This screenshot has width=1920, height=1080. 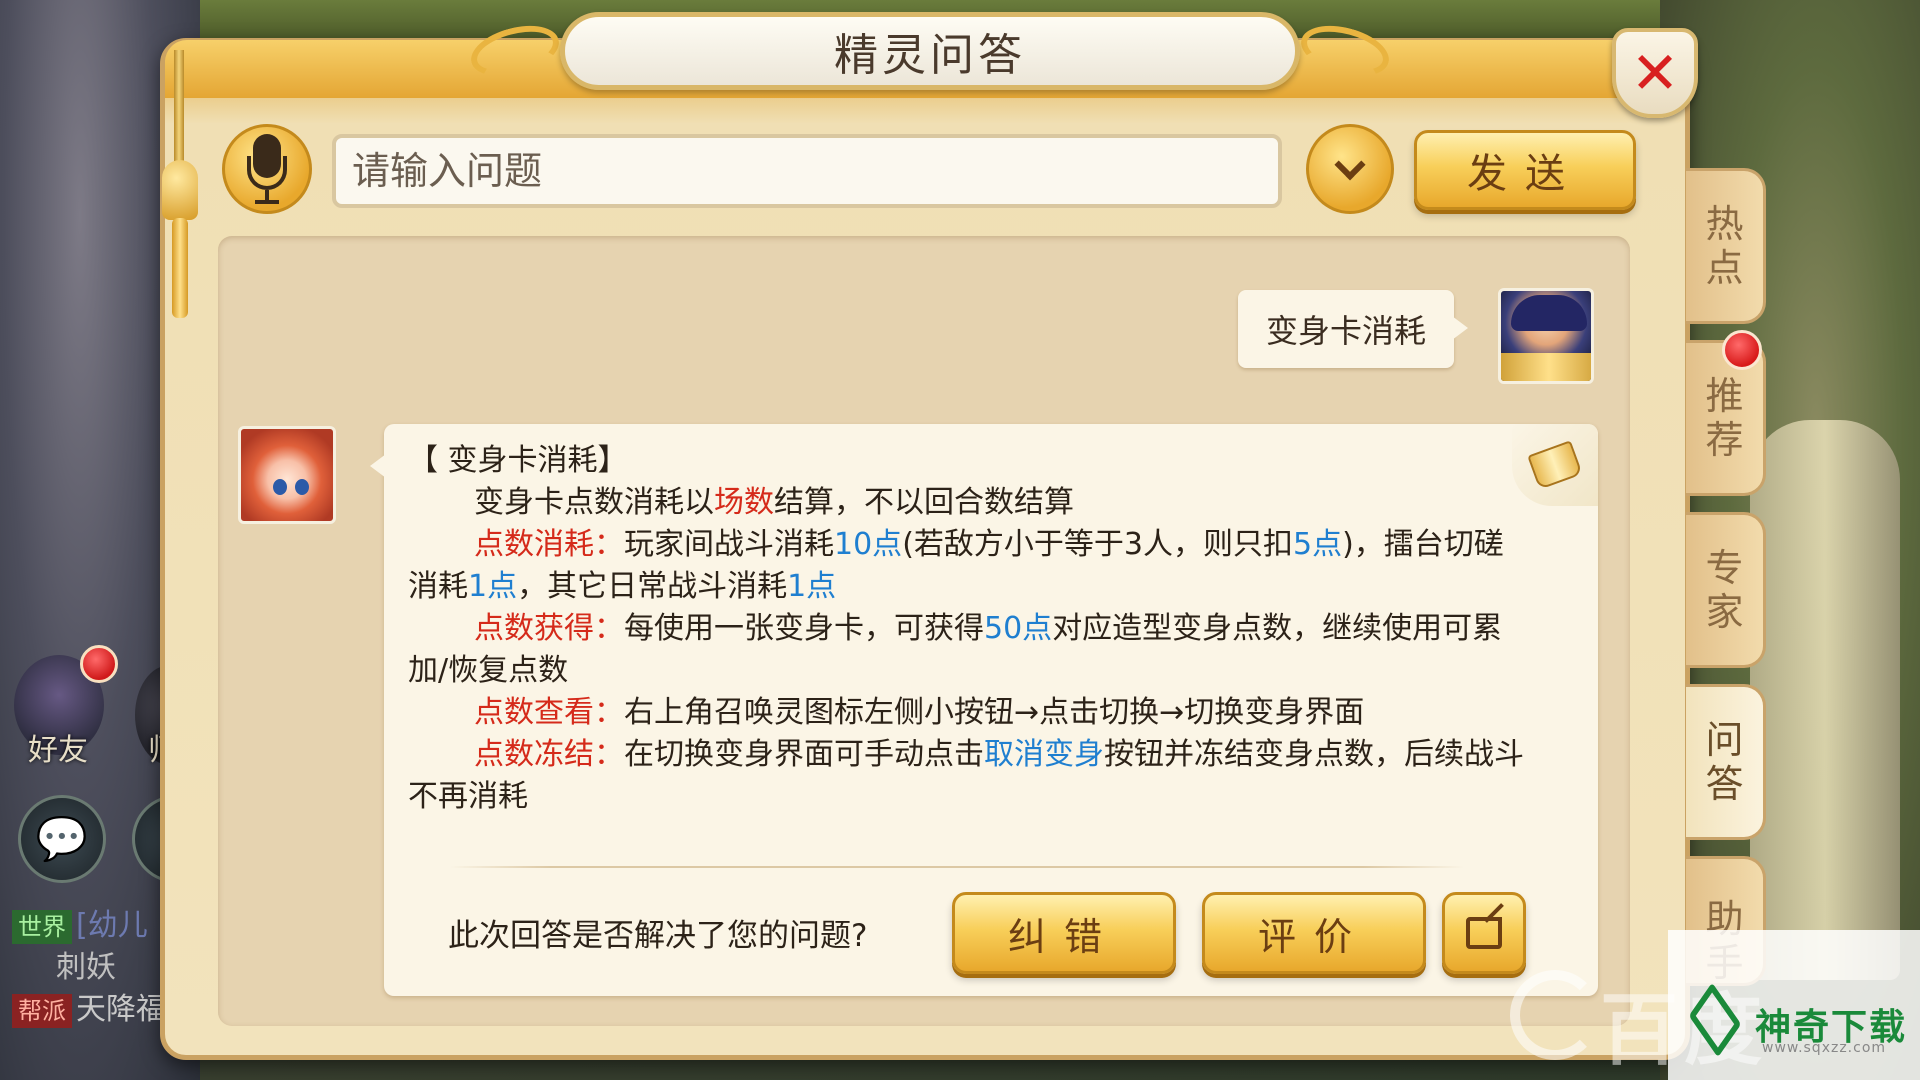 What do you see at coordinates (42, 927) in the screenshot?
I see `chat-channel-tag: 世界` at bounding box center [42, 927].